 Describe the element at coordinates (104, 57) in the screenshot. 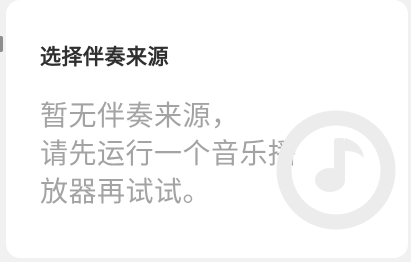

I see `card-title: 选择伴奏来源` at that location.